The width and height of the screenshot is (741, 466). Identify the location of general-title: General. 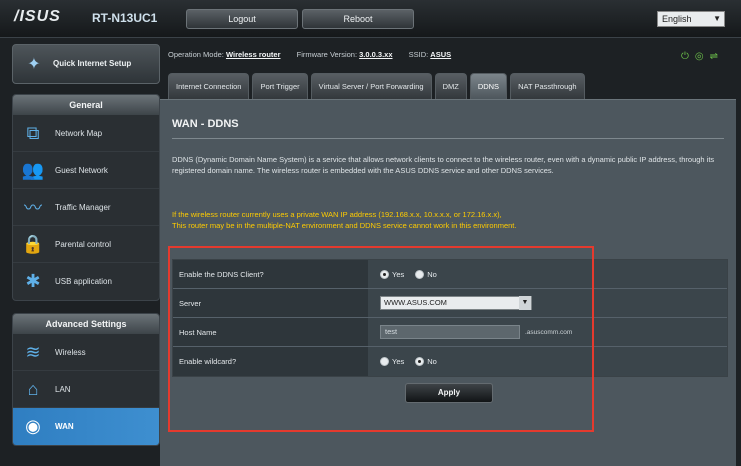
(86, 105).